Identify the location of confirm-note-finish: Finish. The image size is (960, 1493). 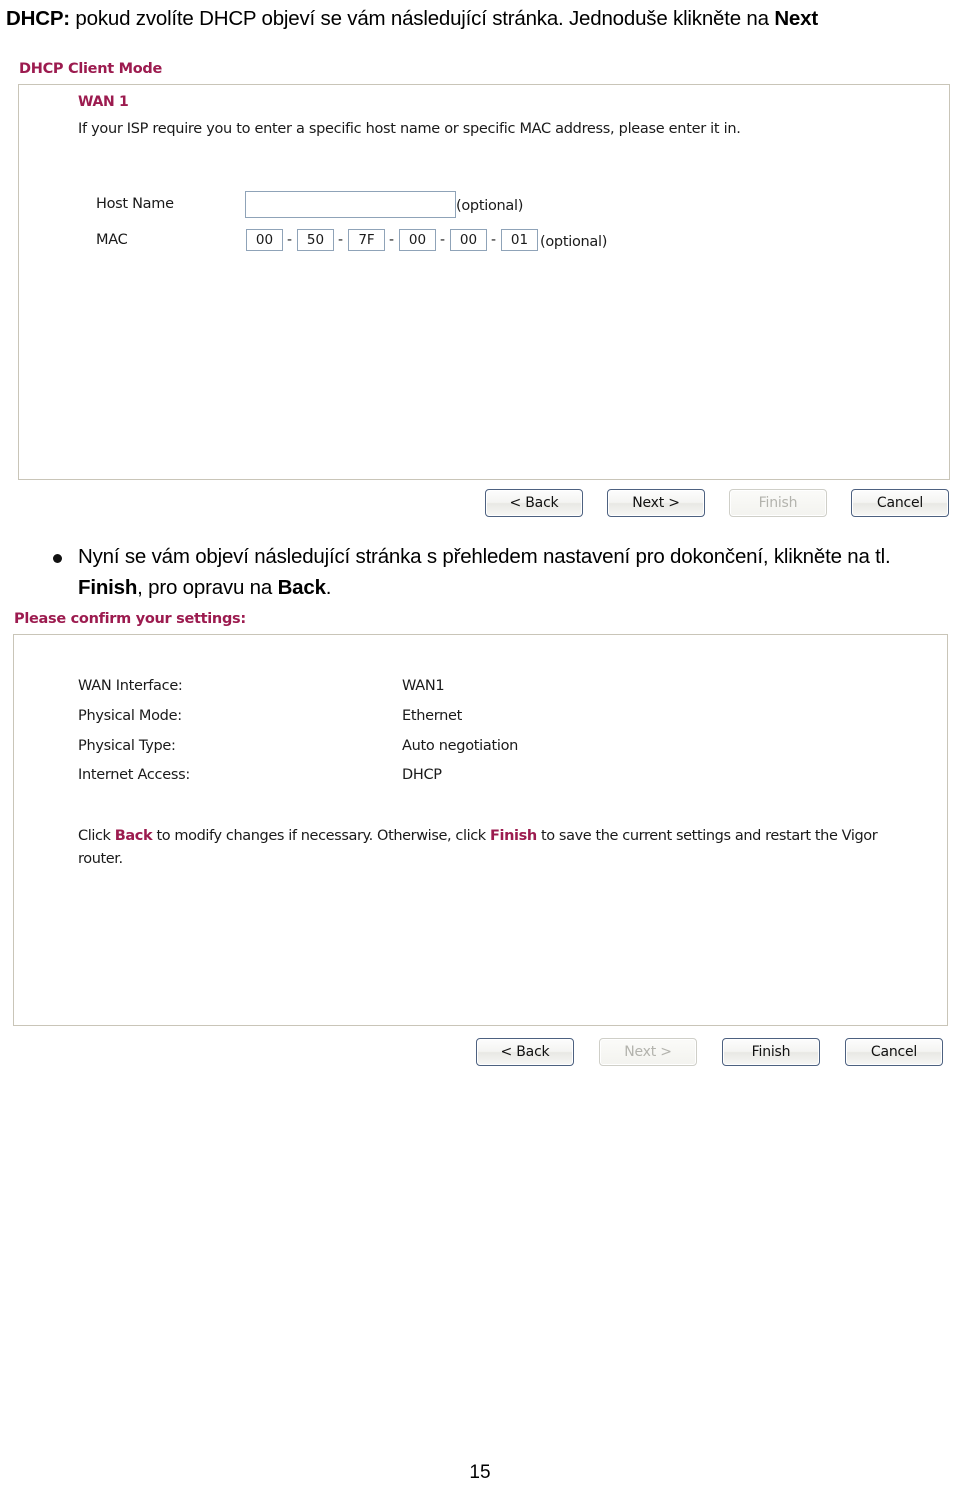
(513, 836).